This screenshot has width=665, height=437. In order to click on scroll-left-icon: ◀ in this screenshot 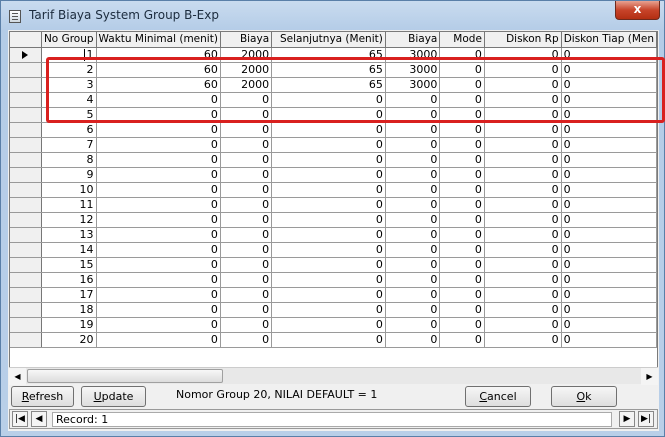, I will do `click(17, 376)`.